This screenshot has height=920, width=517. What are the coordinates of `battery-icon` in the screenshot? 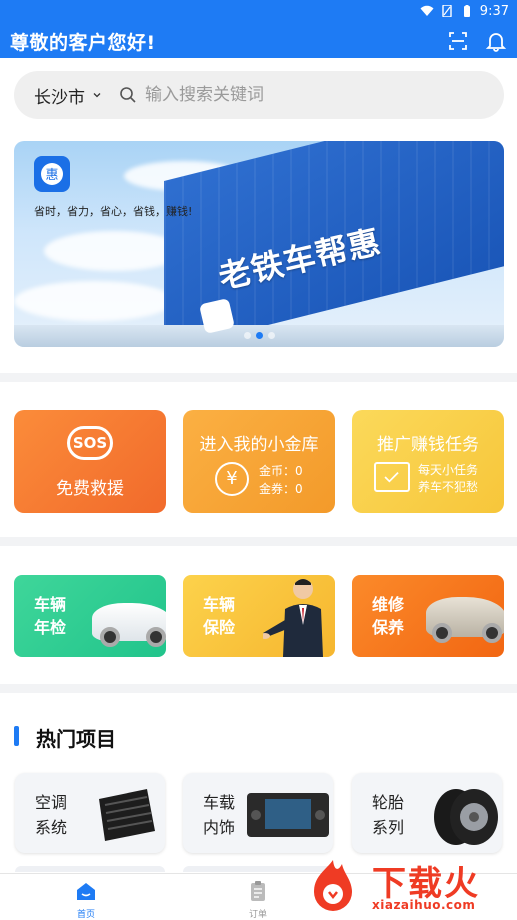 It's located at (466, 11).